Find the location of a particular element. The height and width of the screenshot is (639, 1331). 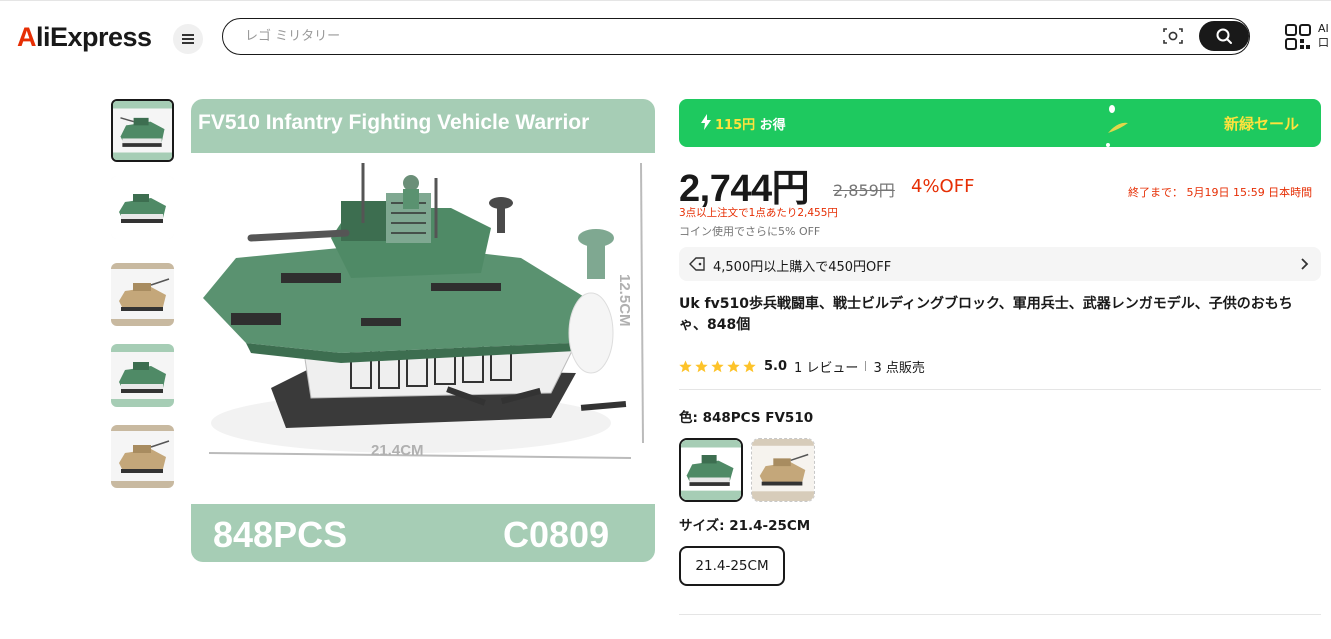

bulk-discount-text: 3点以上注文で1点あたり2,455円 is located at coordinates (758, 213).